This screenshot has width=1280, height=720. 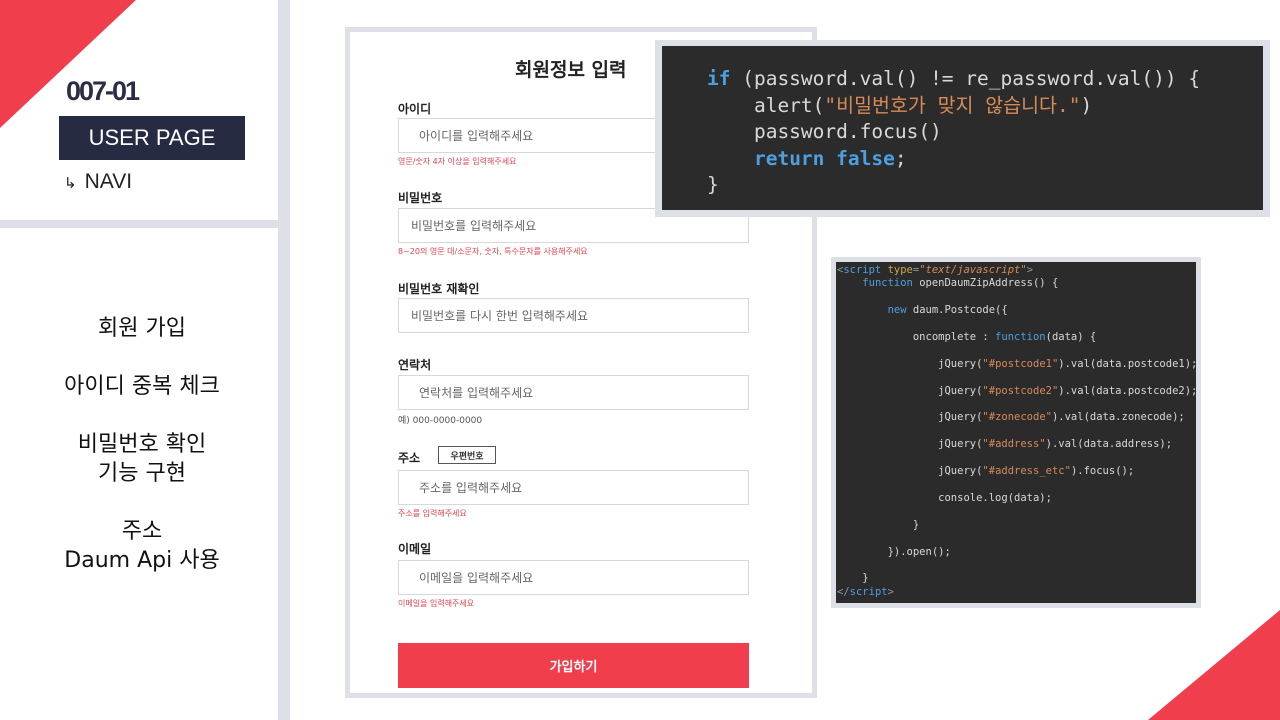 I want to click on id-hint: 영문/숫자 4자 이상을 입력해주세요, so click(x=457, y=161).